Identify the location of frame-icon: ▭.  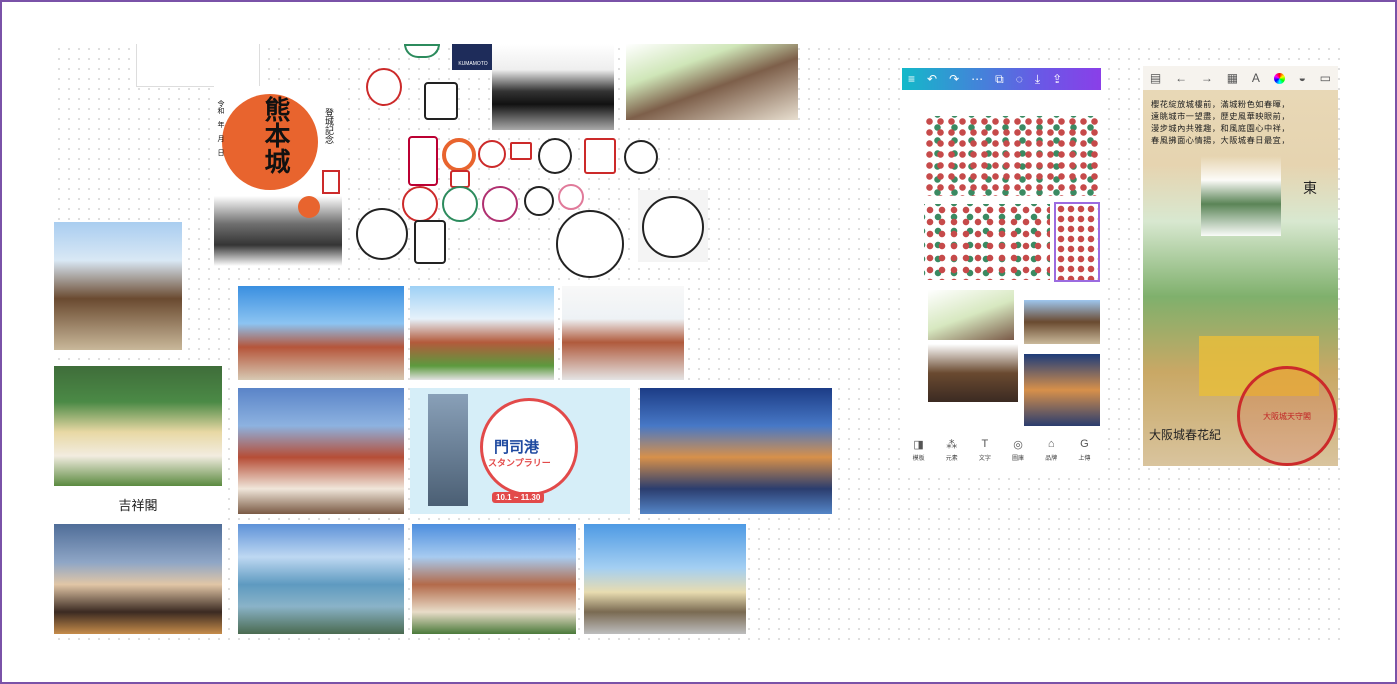
(1325, 78).